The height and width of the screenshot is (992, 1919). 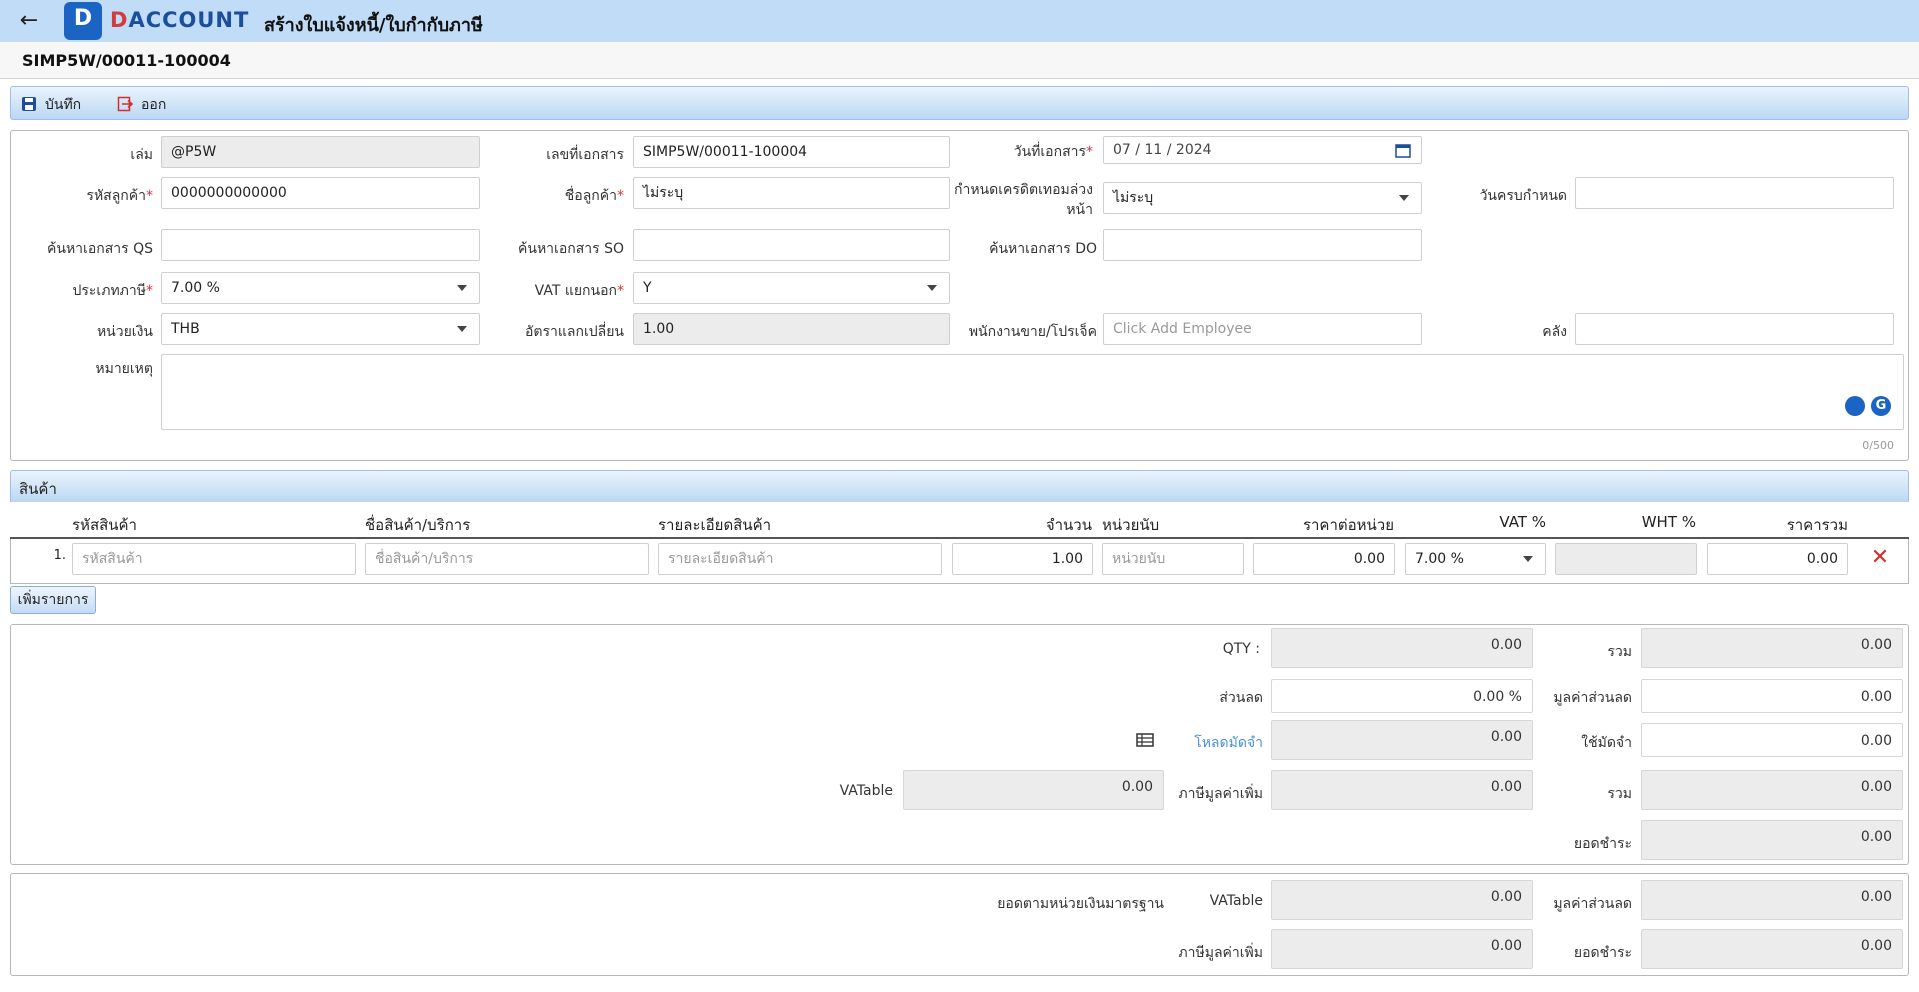 I want to click on brand-name: DACCOUNT, so click(x=180, y=20).